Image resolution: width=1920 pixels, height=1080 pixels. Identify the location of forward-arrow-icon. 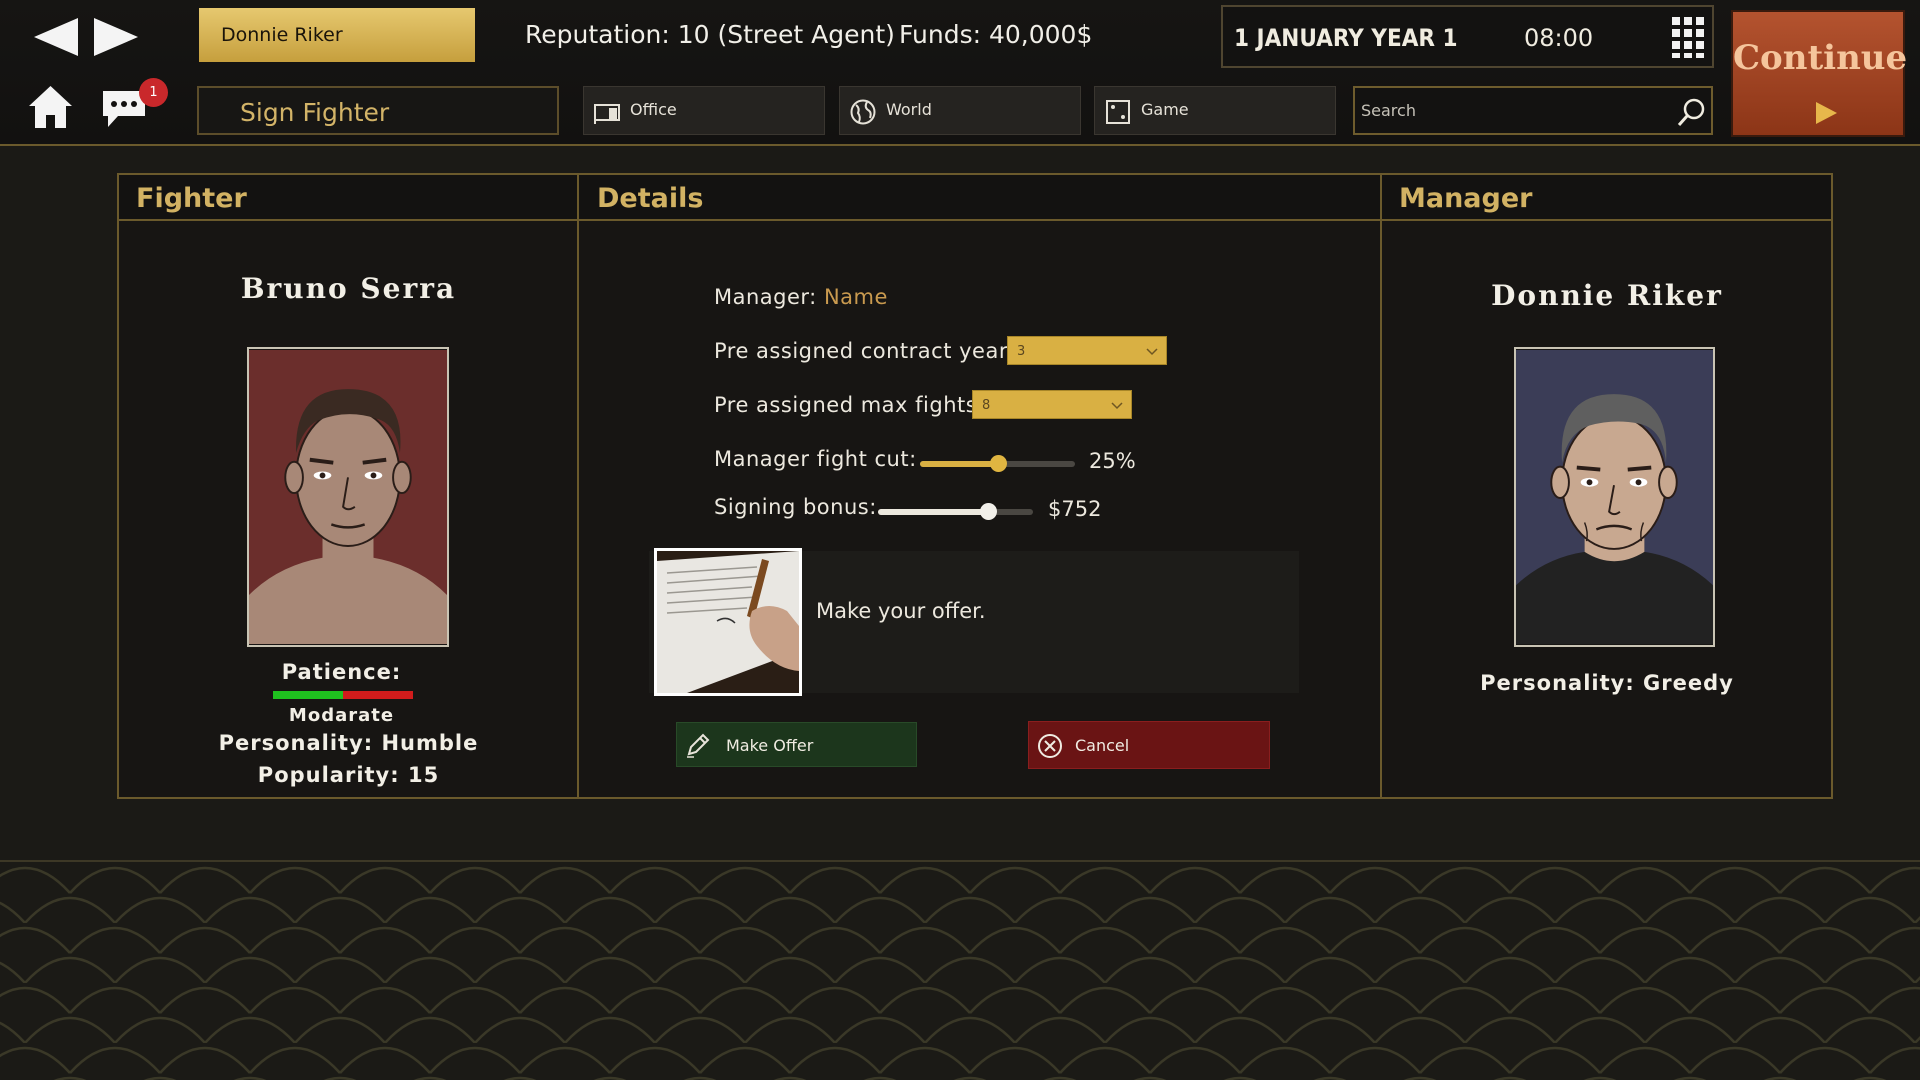
(116, 37).